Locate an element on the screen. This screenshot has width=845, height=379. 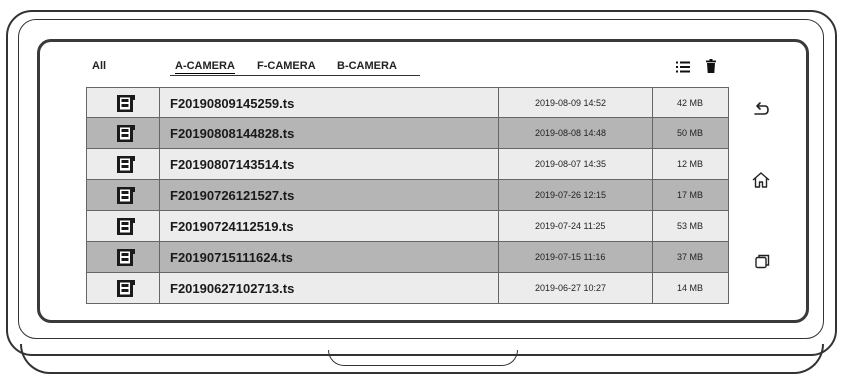
camera-tab-group: A-CAMERA F-CAMERA B-CAMERA is located at coordinates (295, 68).